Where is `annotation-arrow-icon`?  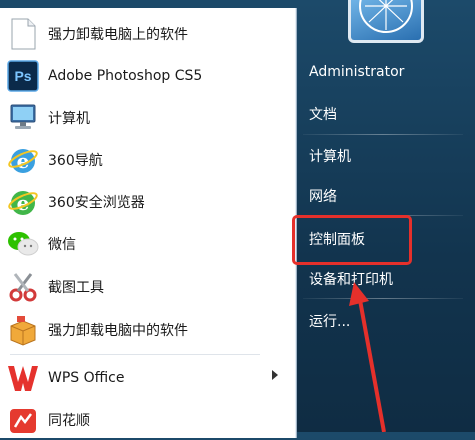
annotation-arrow-icon is located at coordinates (367, 357).